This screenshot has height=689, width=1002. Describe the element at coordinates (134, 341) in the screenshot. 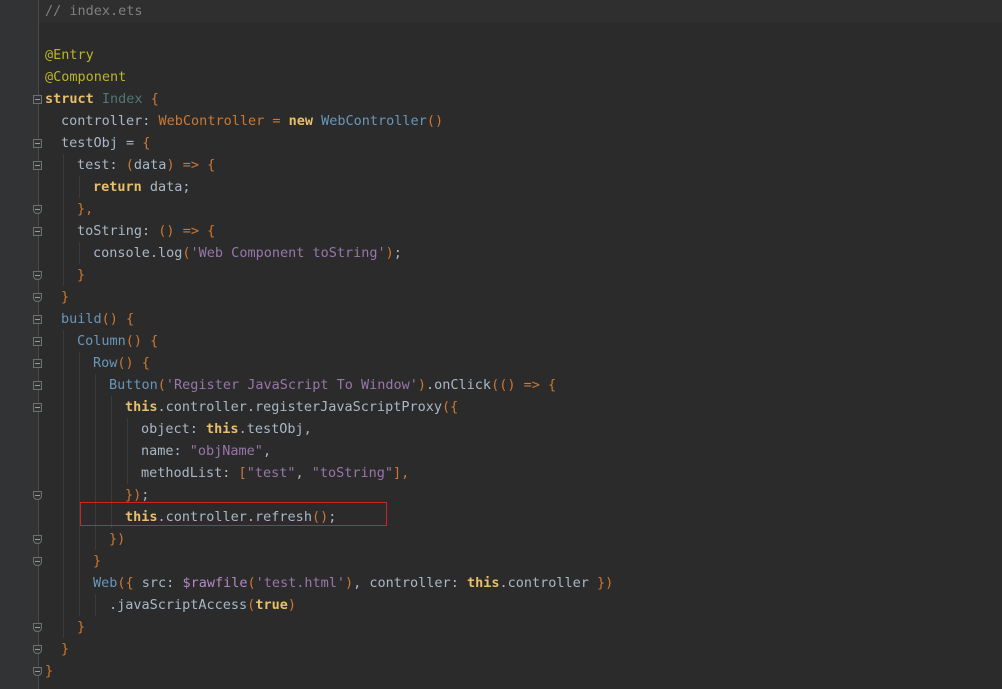

I see `code-token: ()` at that location.